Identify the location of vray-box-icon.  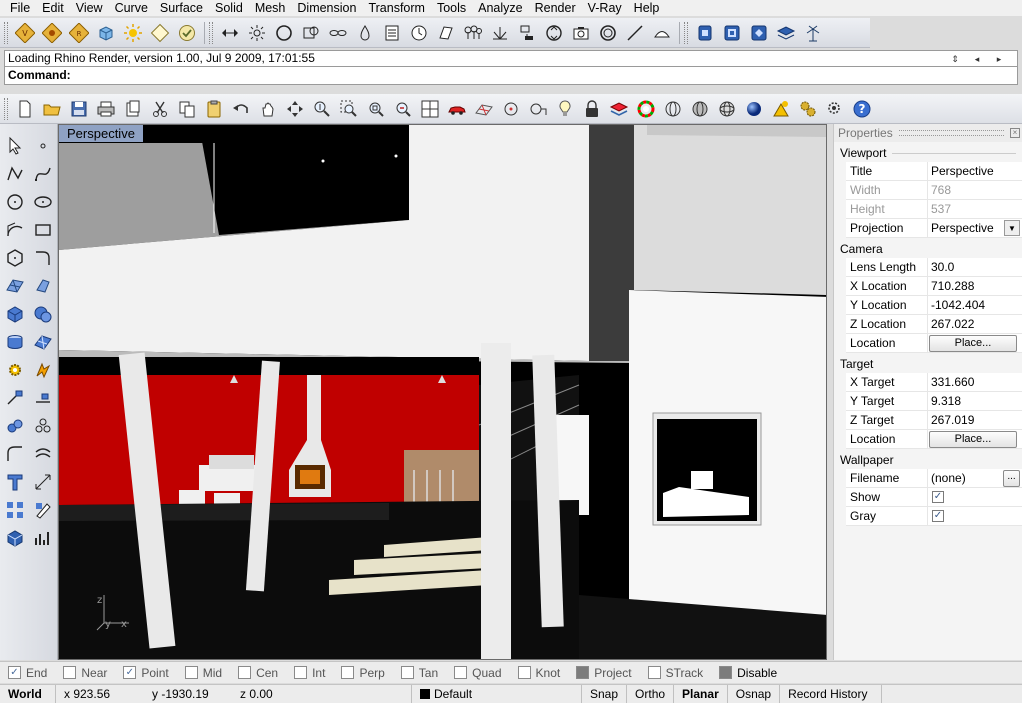
(105, 32).